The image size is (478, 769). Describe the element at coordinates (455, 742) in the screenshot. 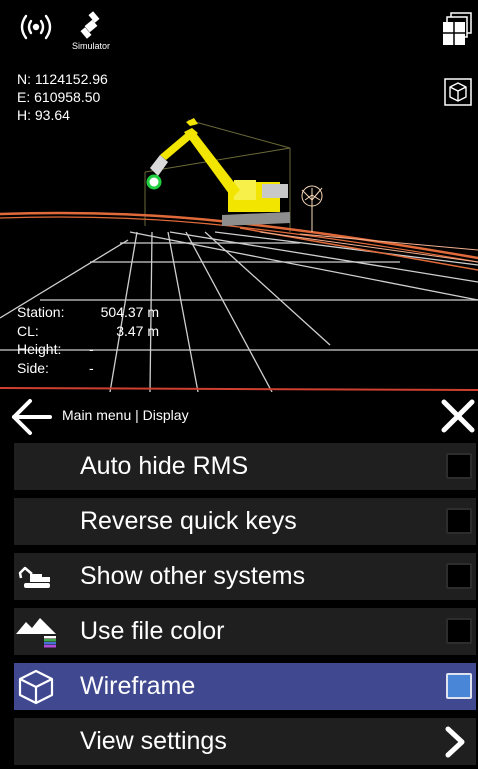

I see `chevron-right-icon` at that location.